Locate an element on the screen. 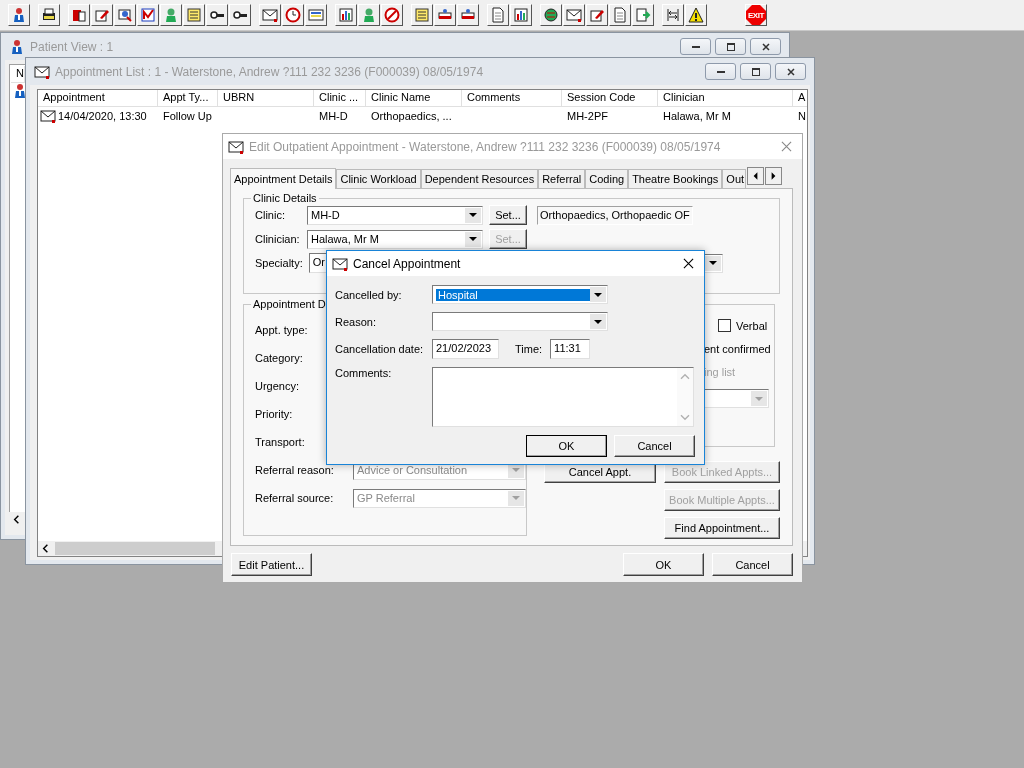  field-label: Transport: is located at coordinates (280, 442).